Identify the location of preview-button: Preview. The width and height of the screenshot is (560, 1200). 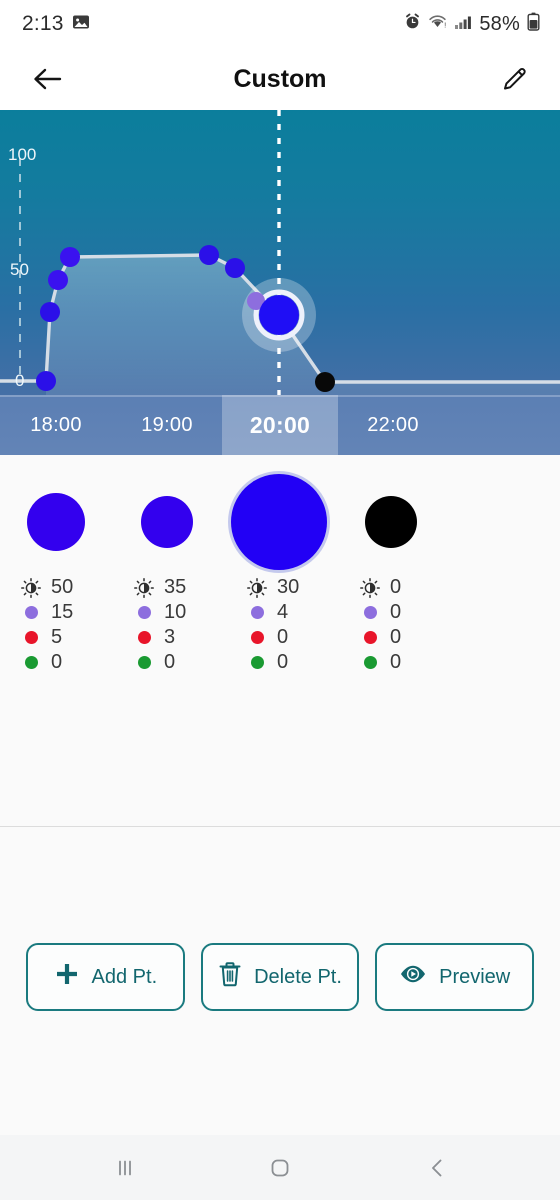
(455, 977).